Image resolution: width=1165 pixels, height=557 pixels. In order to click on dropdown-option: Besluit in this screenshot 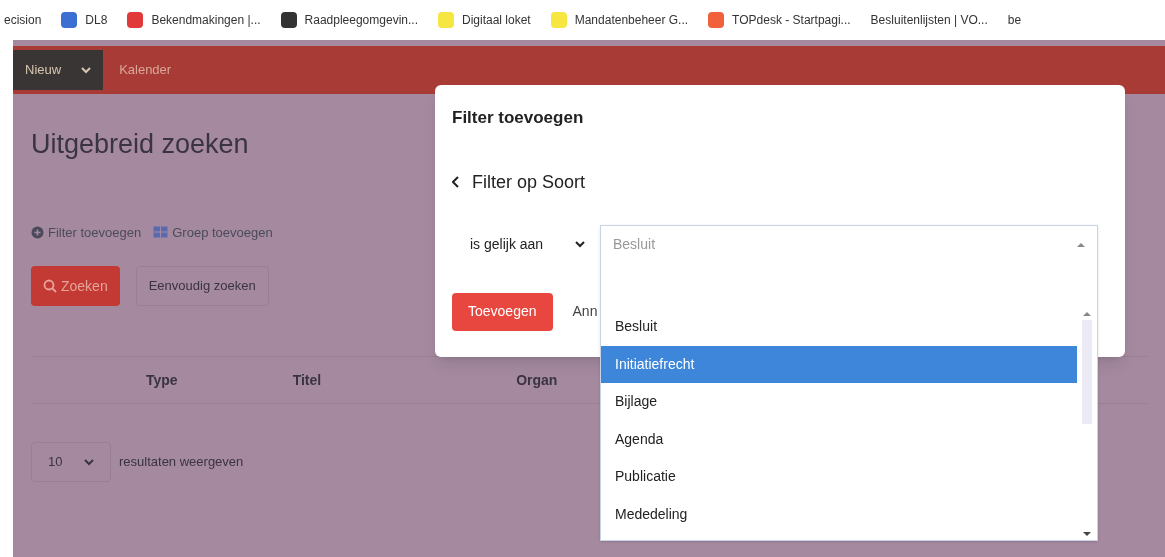, I will do `click(839, 327)`.